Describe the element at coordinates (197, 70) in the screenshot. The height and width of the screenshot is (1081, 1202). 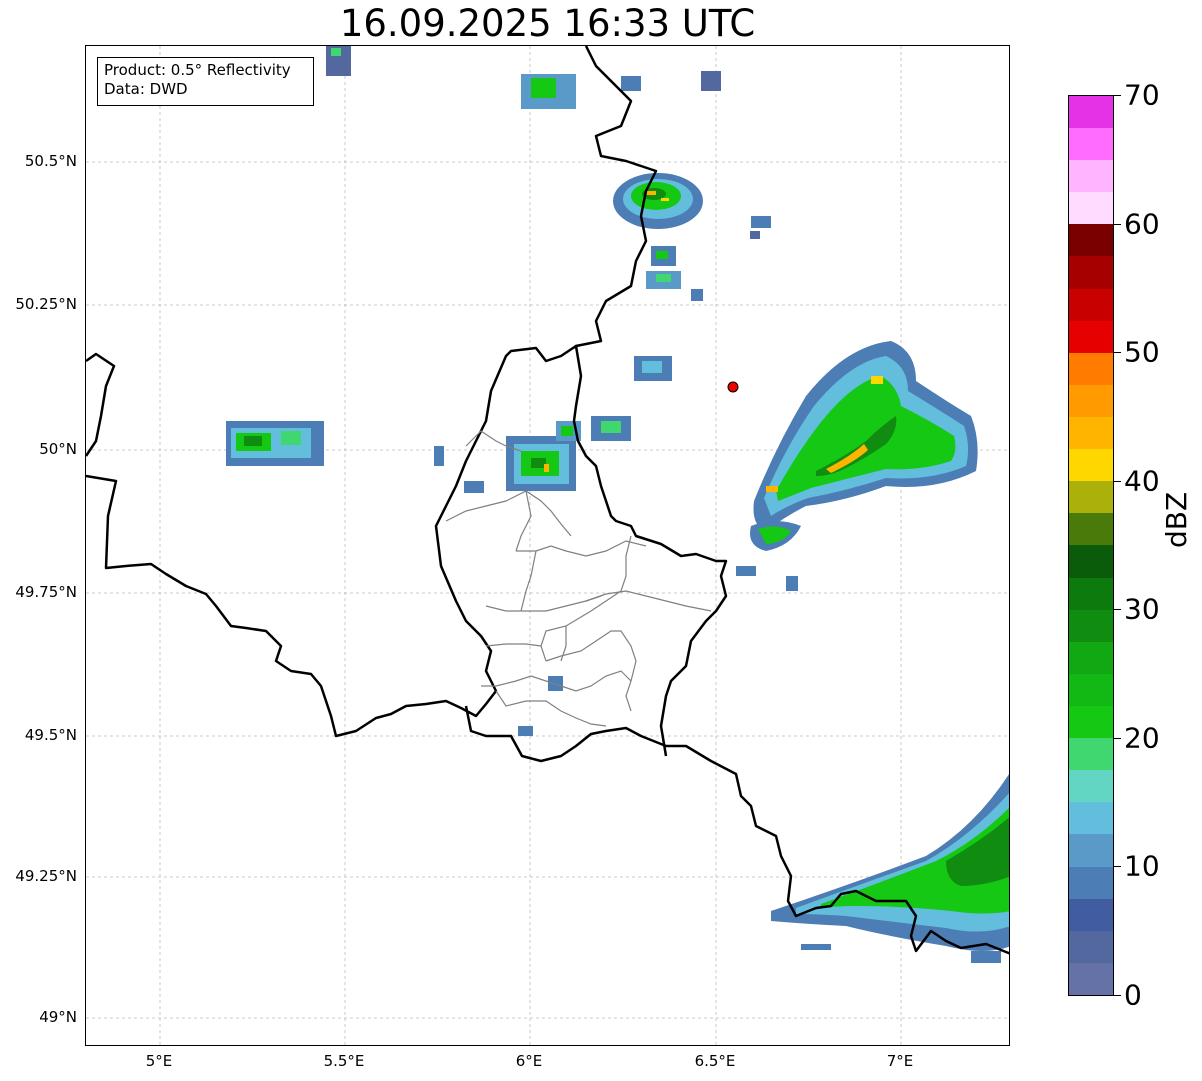
I see `product-label: Product: 0.5° Reflectivity` at that location.